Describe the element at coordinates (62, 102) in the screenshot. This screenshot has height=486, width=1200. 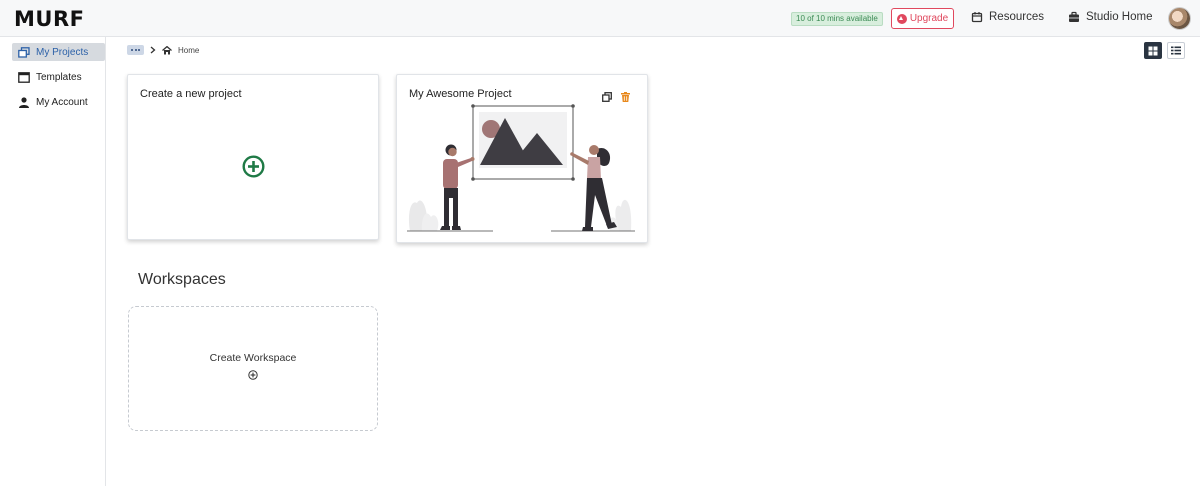
I see `sidebar-item-label: My Account` at that location.